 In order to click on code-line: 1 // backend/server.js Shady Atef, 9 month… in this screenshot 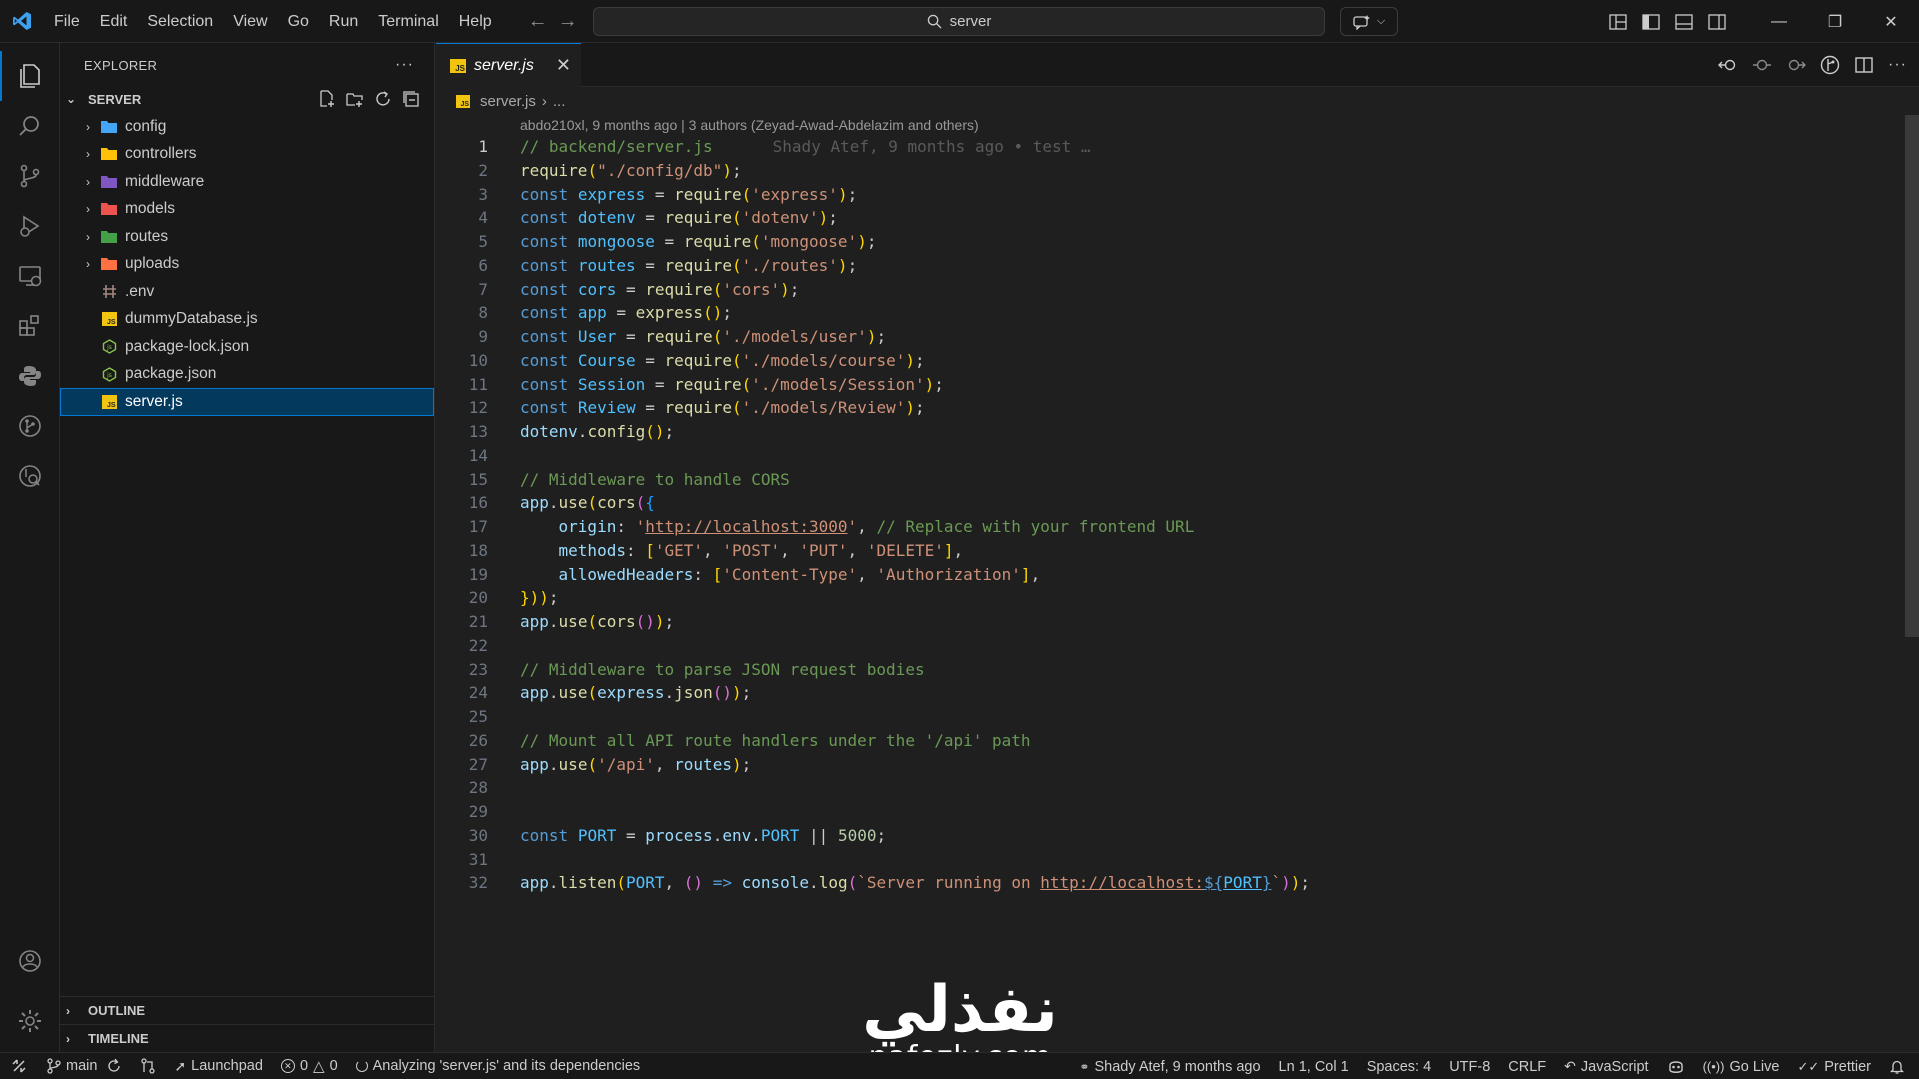, I will do `click(1156, 147)`.